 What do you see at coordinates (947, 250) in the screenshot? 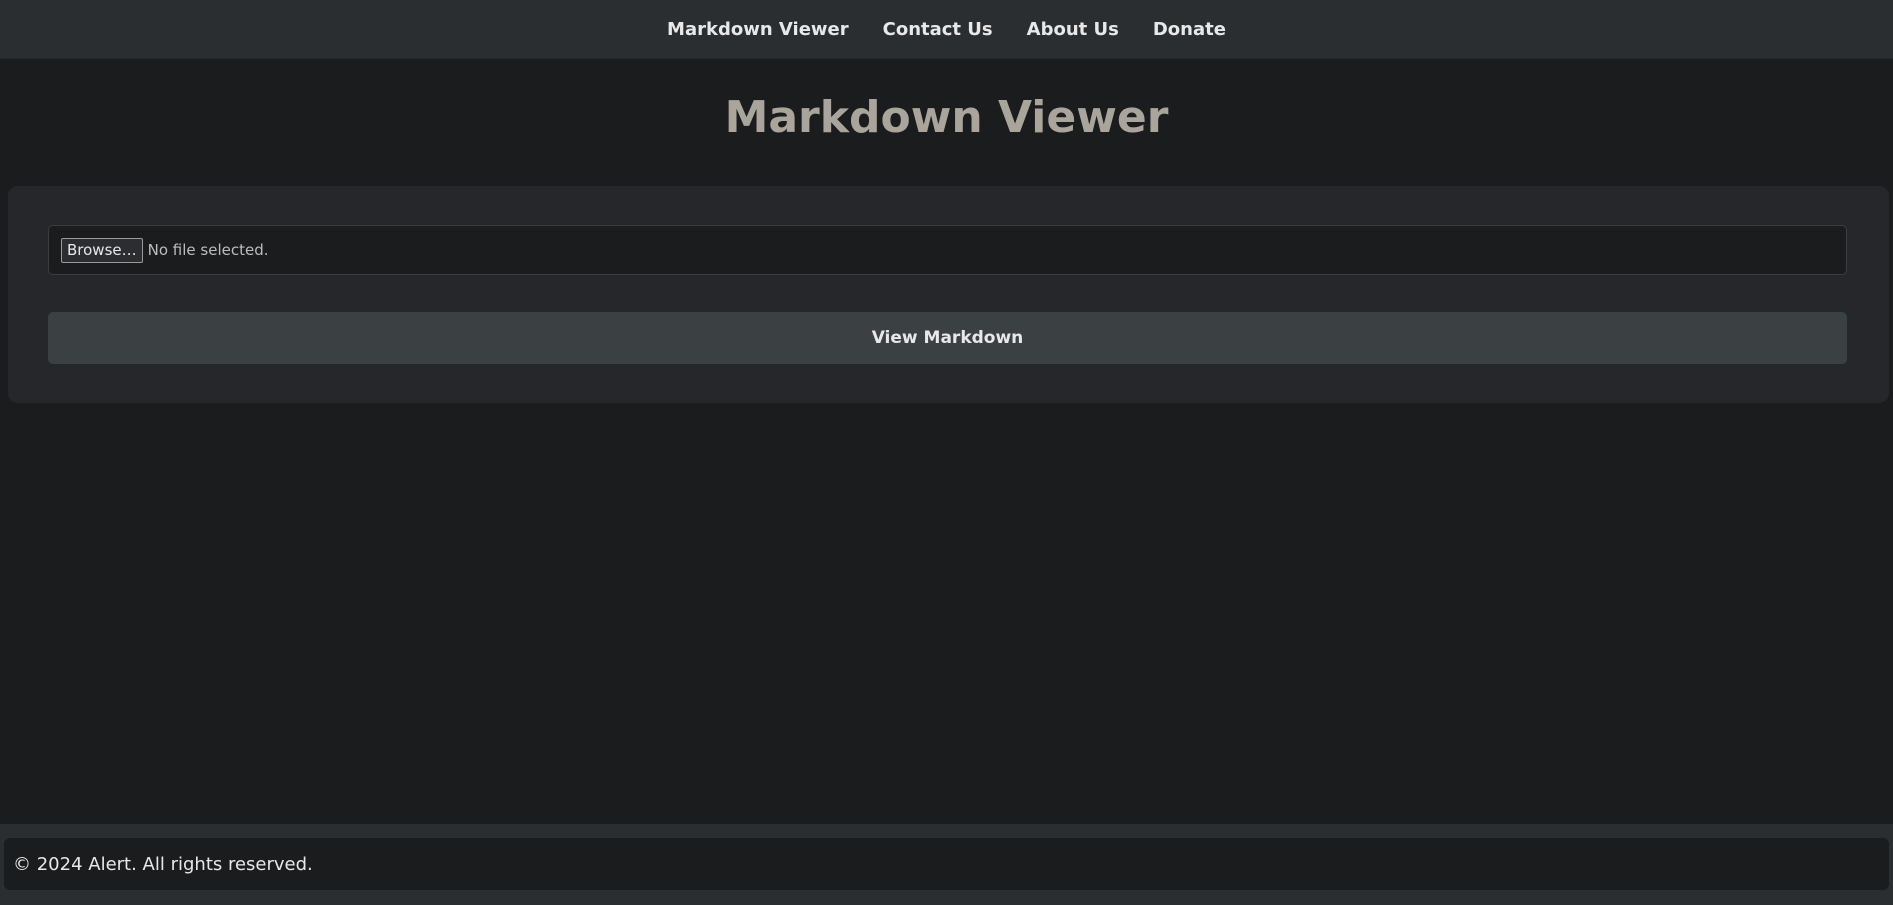
I see `file-input: Browse… No file selected.` at bounding box center [947, 250].